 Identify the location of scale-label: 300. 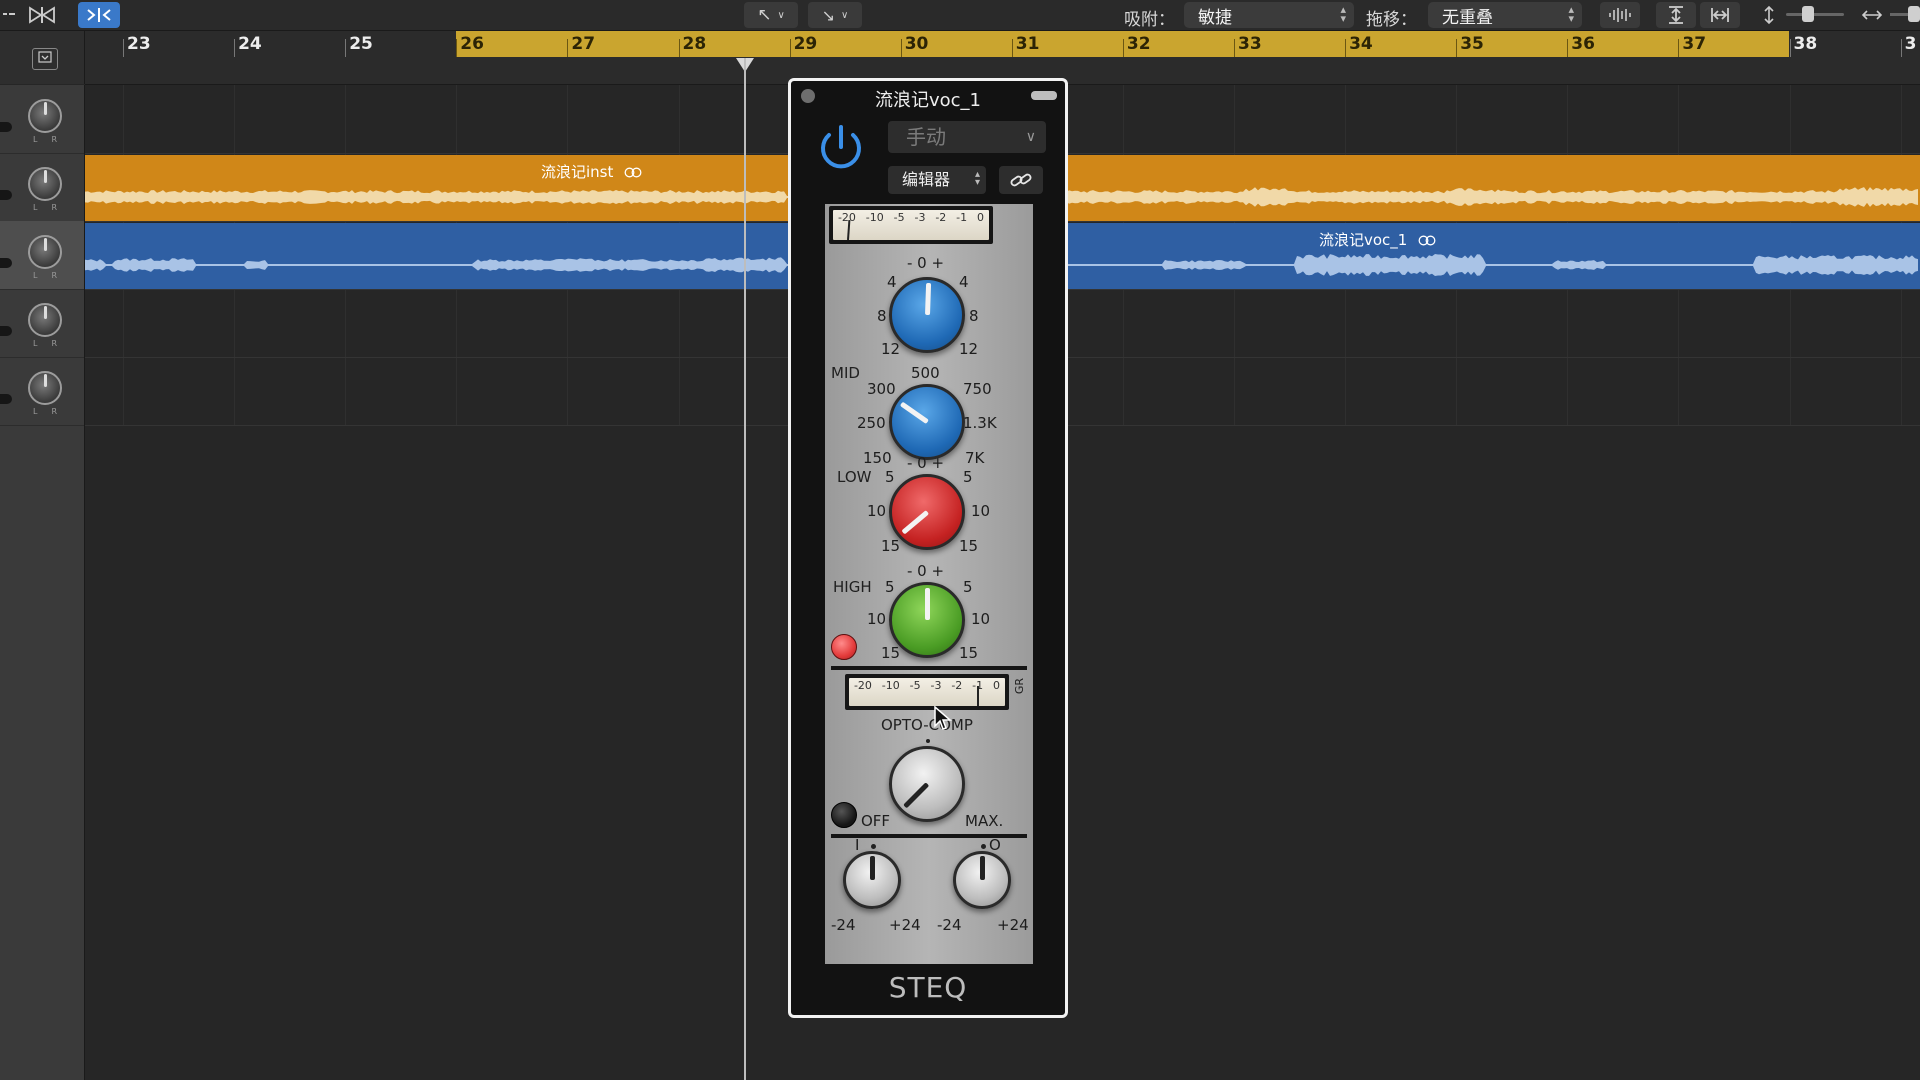
(881, 389).